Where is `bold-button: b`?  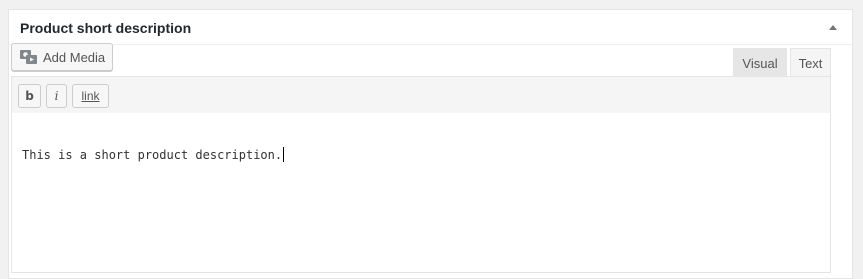 bold-button: b is located at coordinates (29, 96).